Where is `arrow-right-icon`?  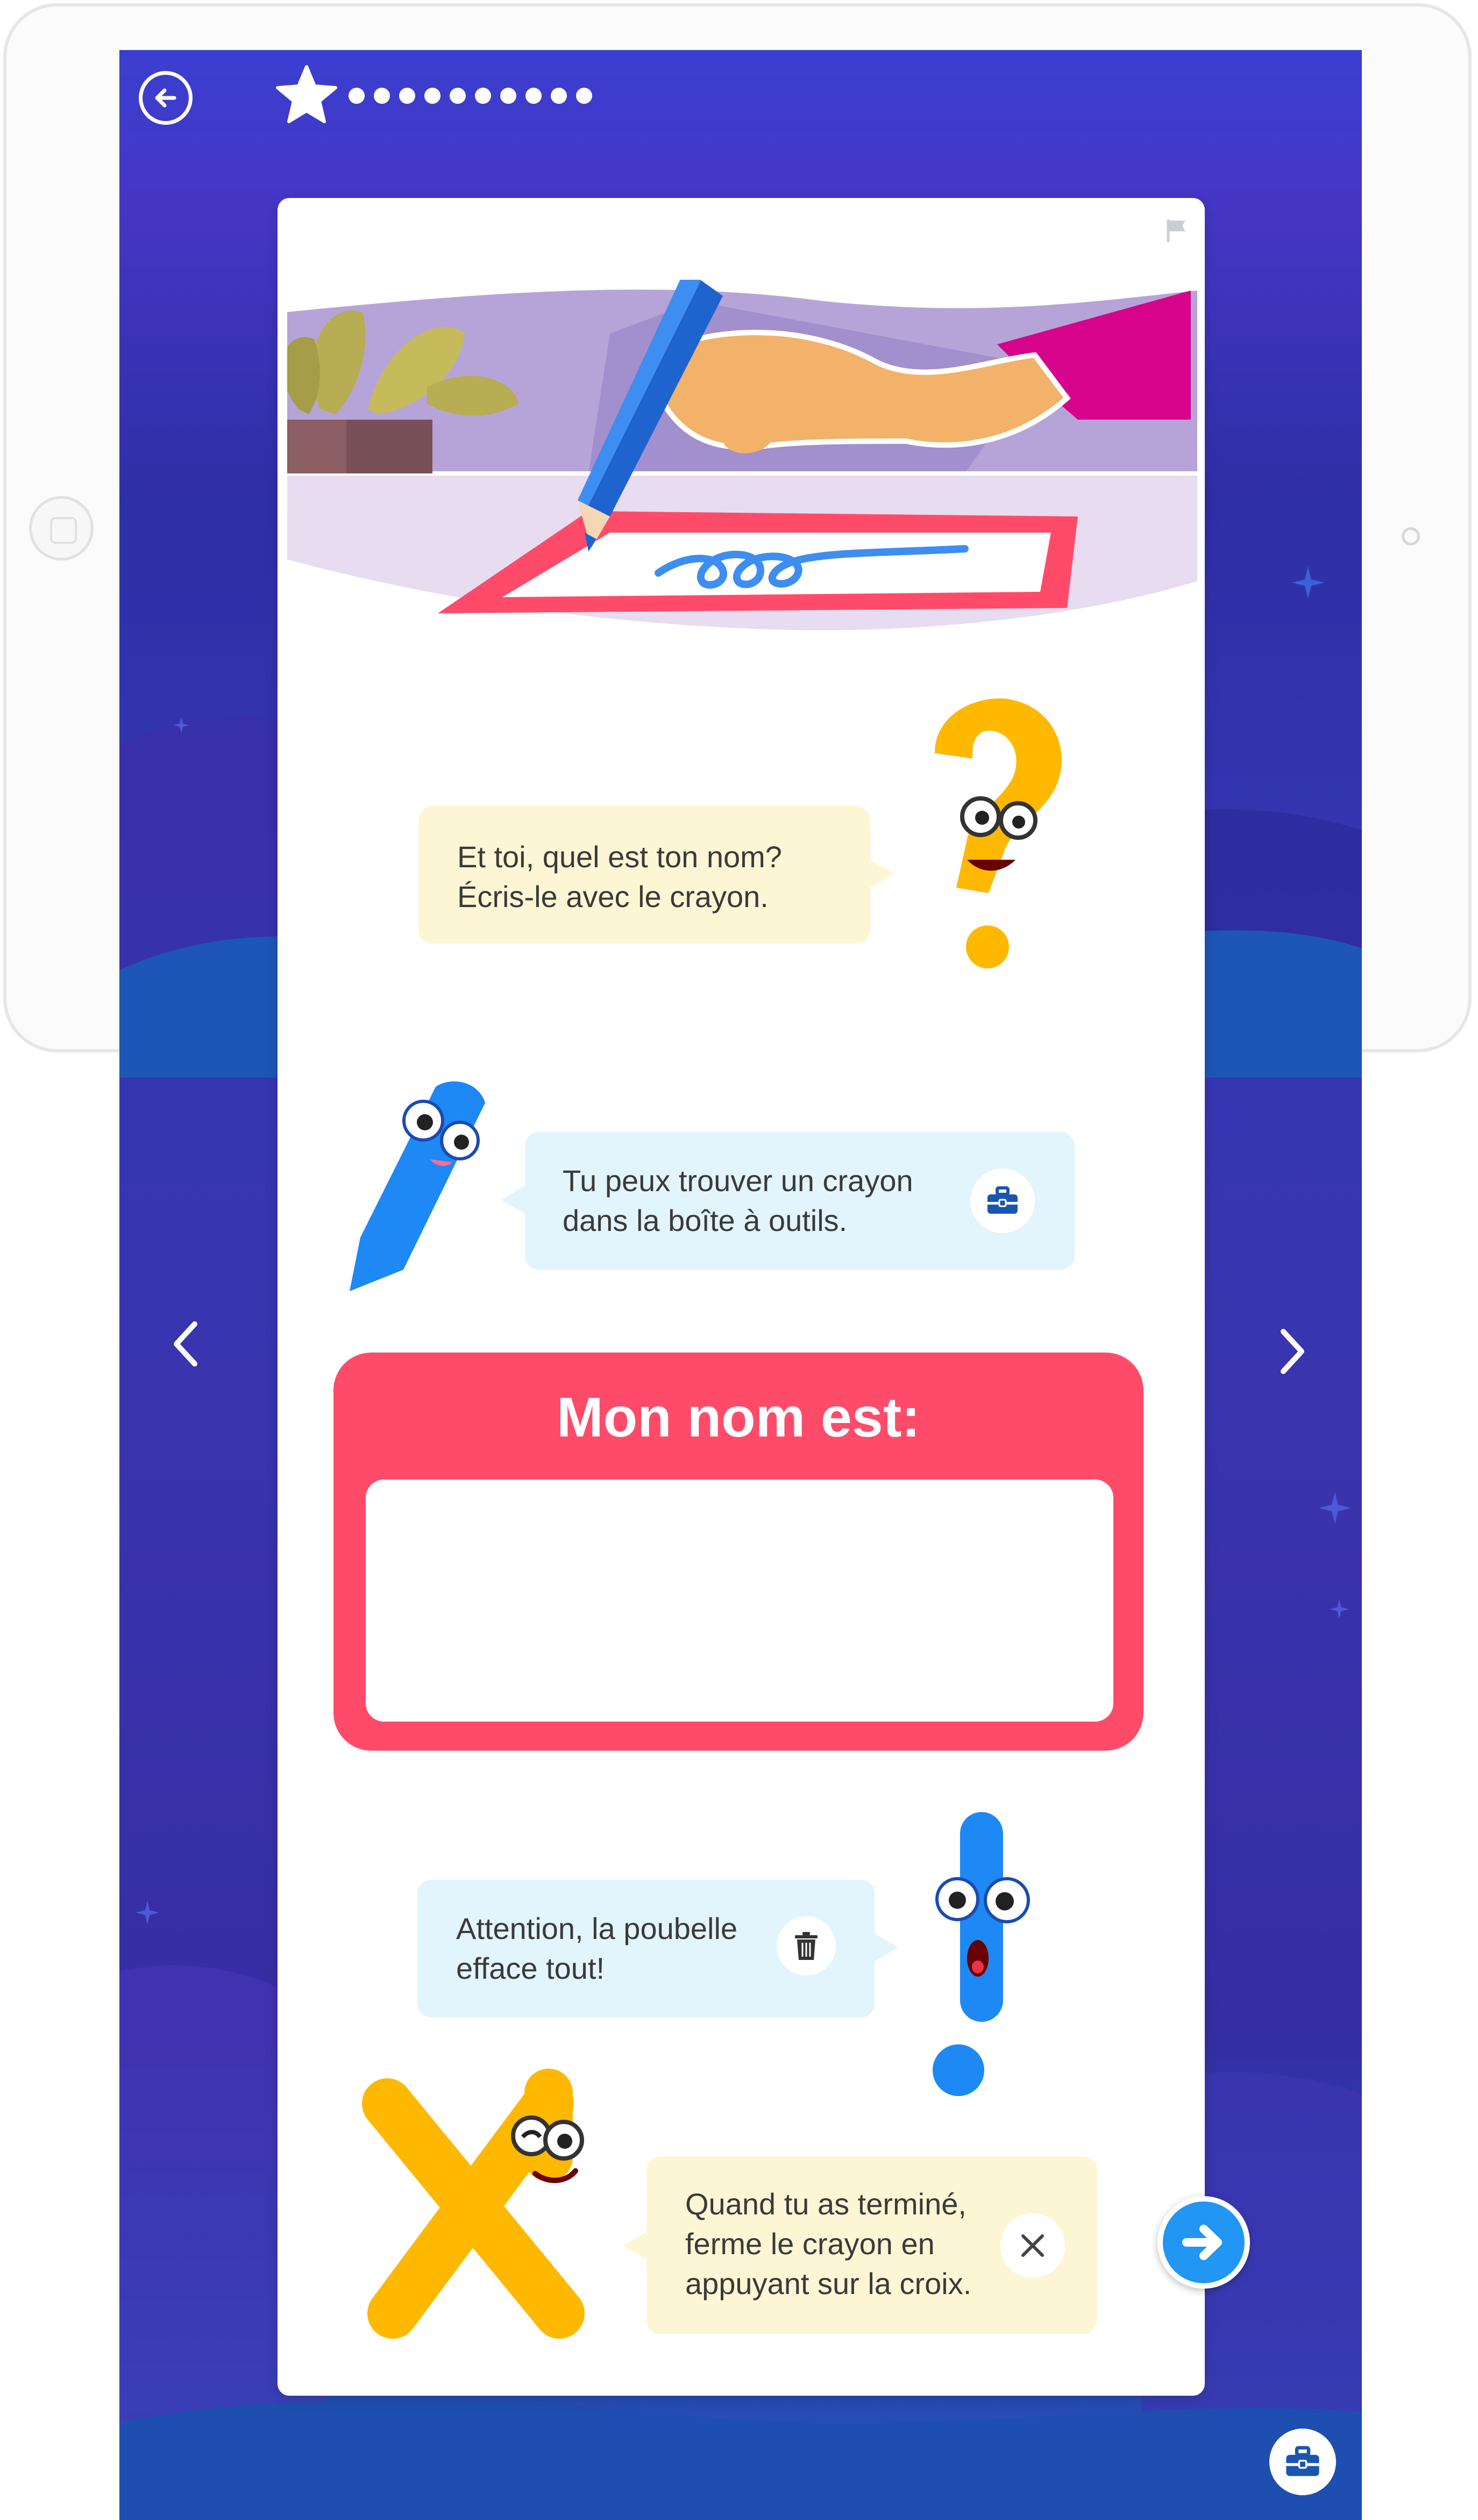 arrow-right-icon is located at coordinates (1202, 2242).